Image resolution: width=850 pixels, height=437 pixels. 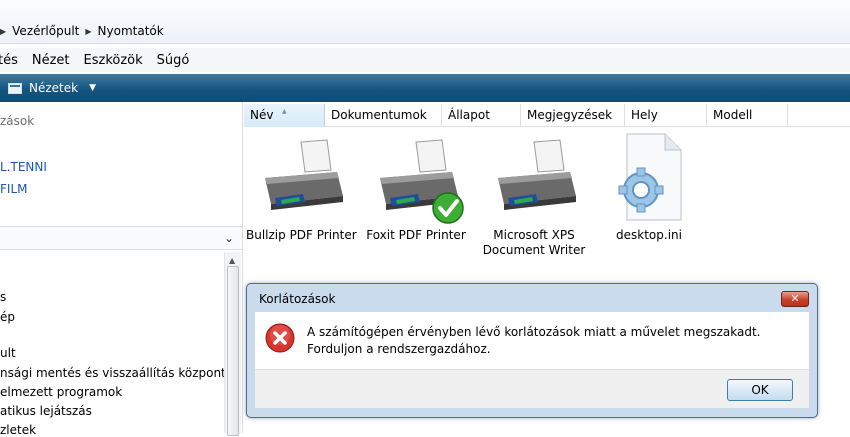 What do you see at coordinates (649, 235) in the screenshot?
I see `file-label: desktop.ini` at bounding box center [649, 235].